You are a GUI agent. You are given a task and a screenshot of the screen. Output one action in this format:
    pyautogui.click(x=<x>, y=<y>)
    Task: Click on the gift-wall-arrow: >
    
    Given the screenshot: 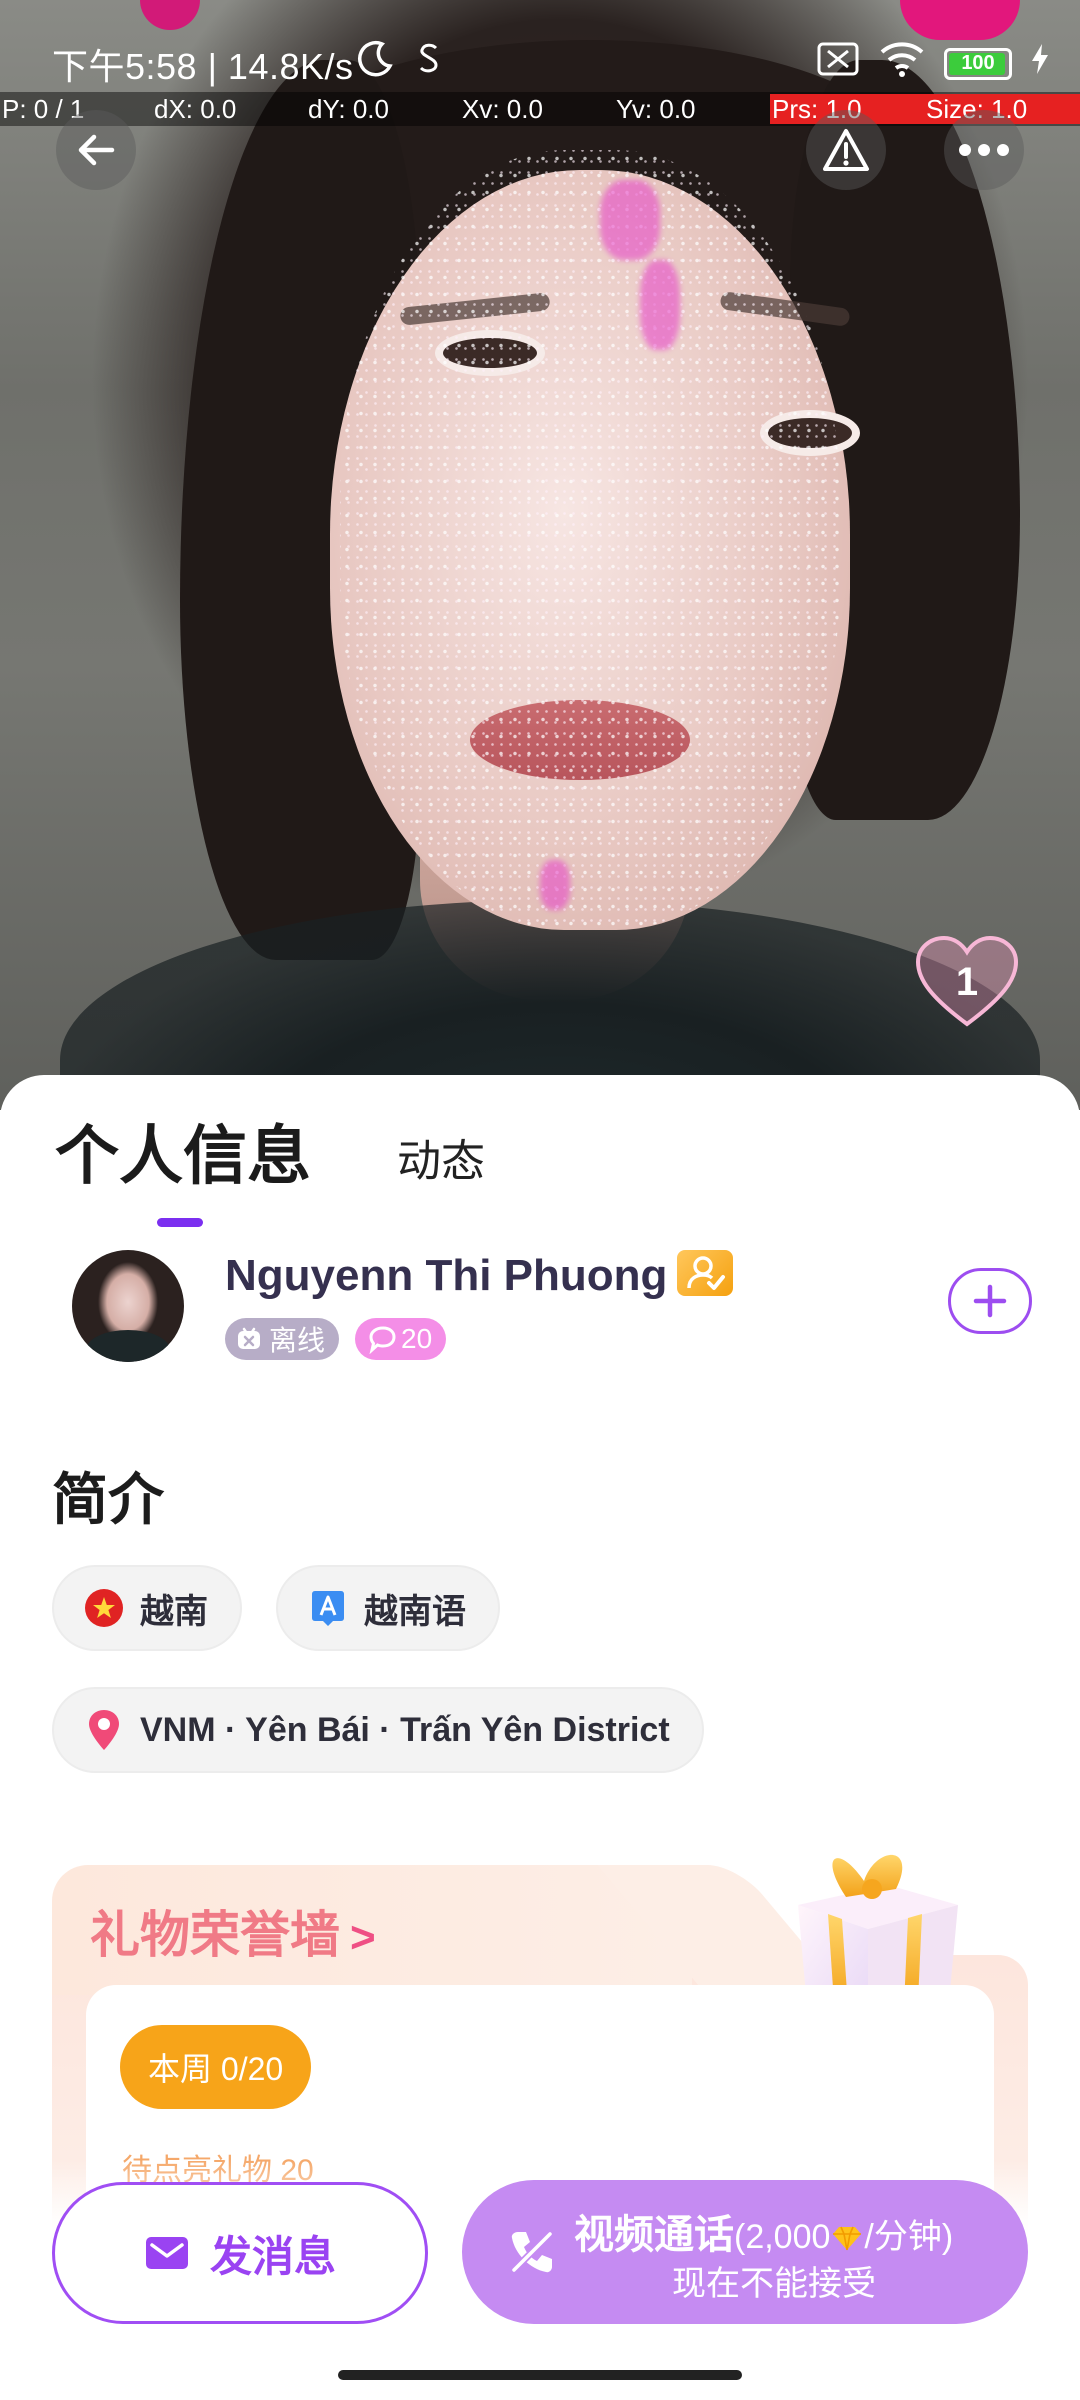 What is the action you would take?
    pyautogui.click(x=363, y=1937)
    